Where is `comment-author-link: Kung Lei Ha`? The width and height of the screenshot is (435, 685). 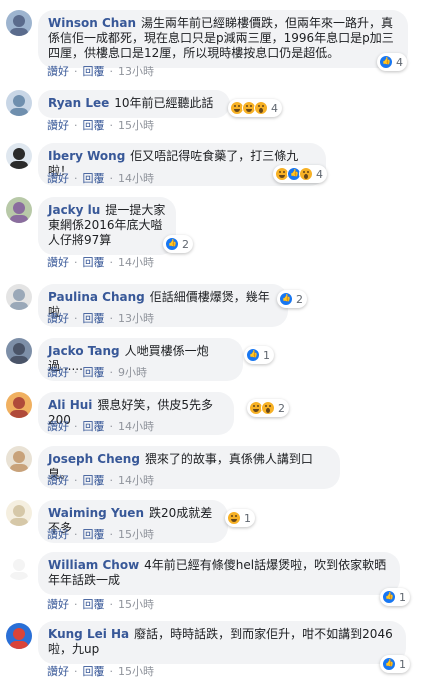
comment-author-link: Kung Lei Ha is located at coordinates (88, 634).